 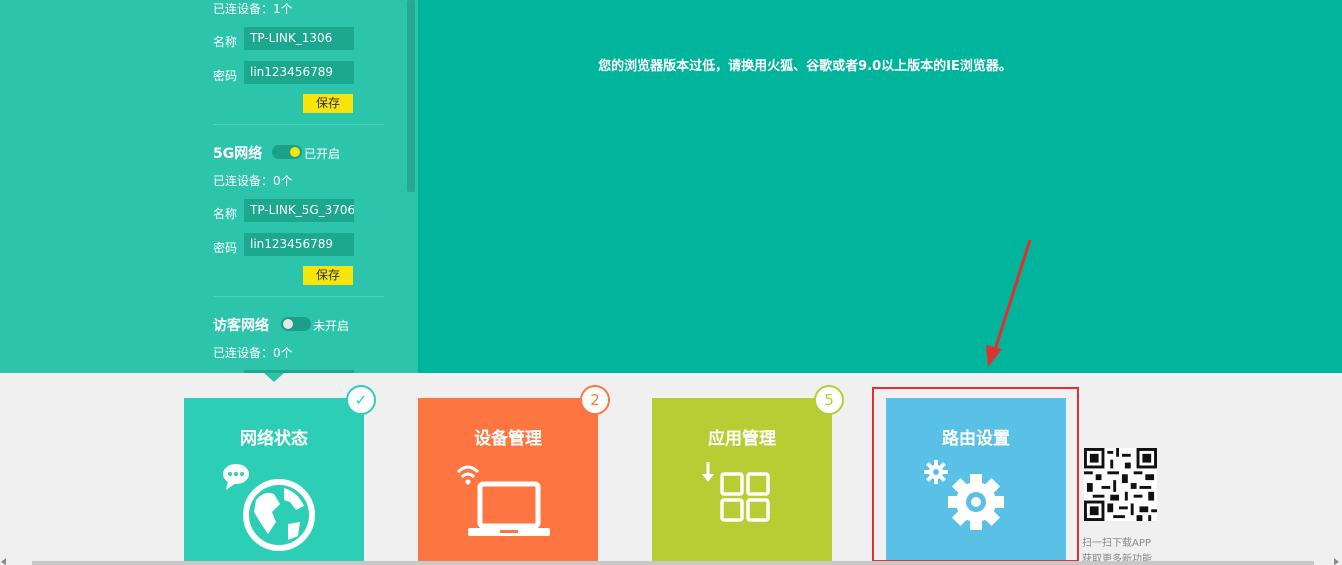 I want to click on wifi5g-name-label: 名称, so click(x=225, y=214).